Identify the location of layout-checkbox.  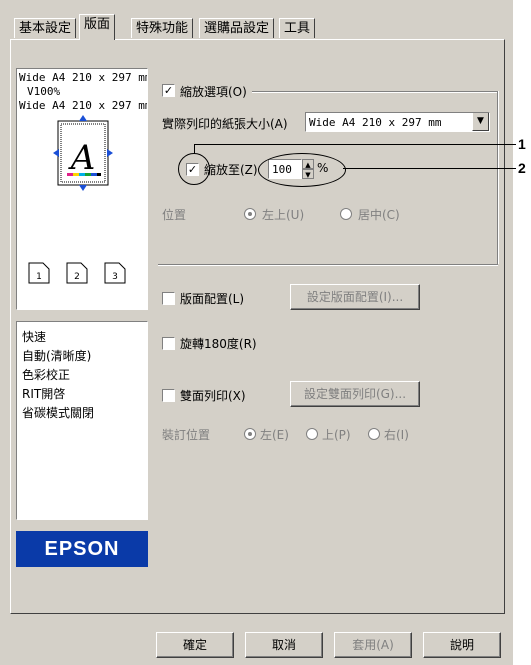
(168, 298).